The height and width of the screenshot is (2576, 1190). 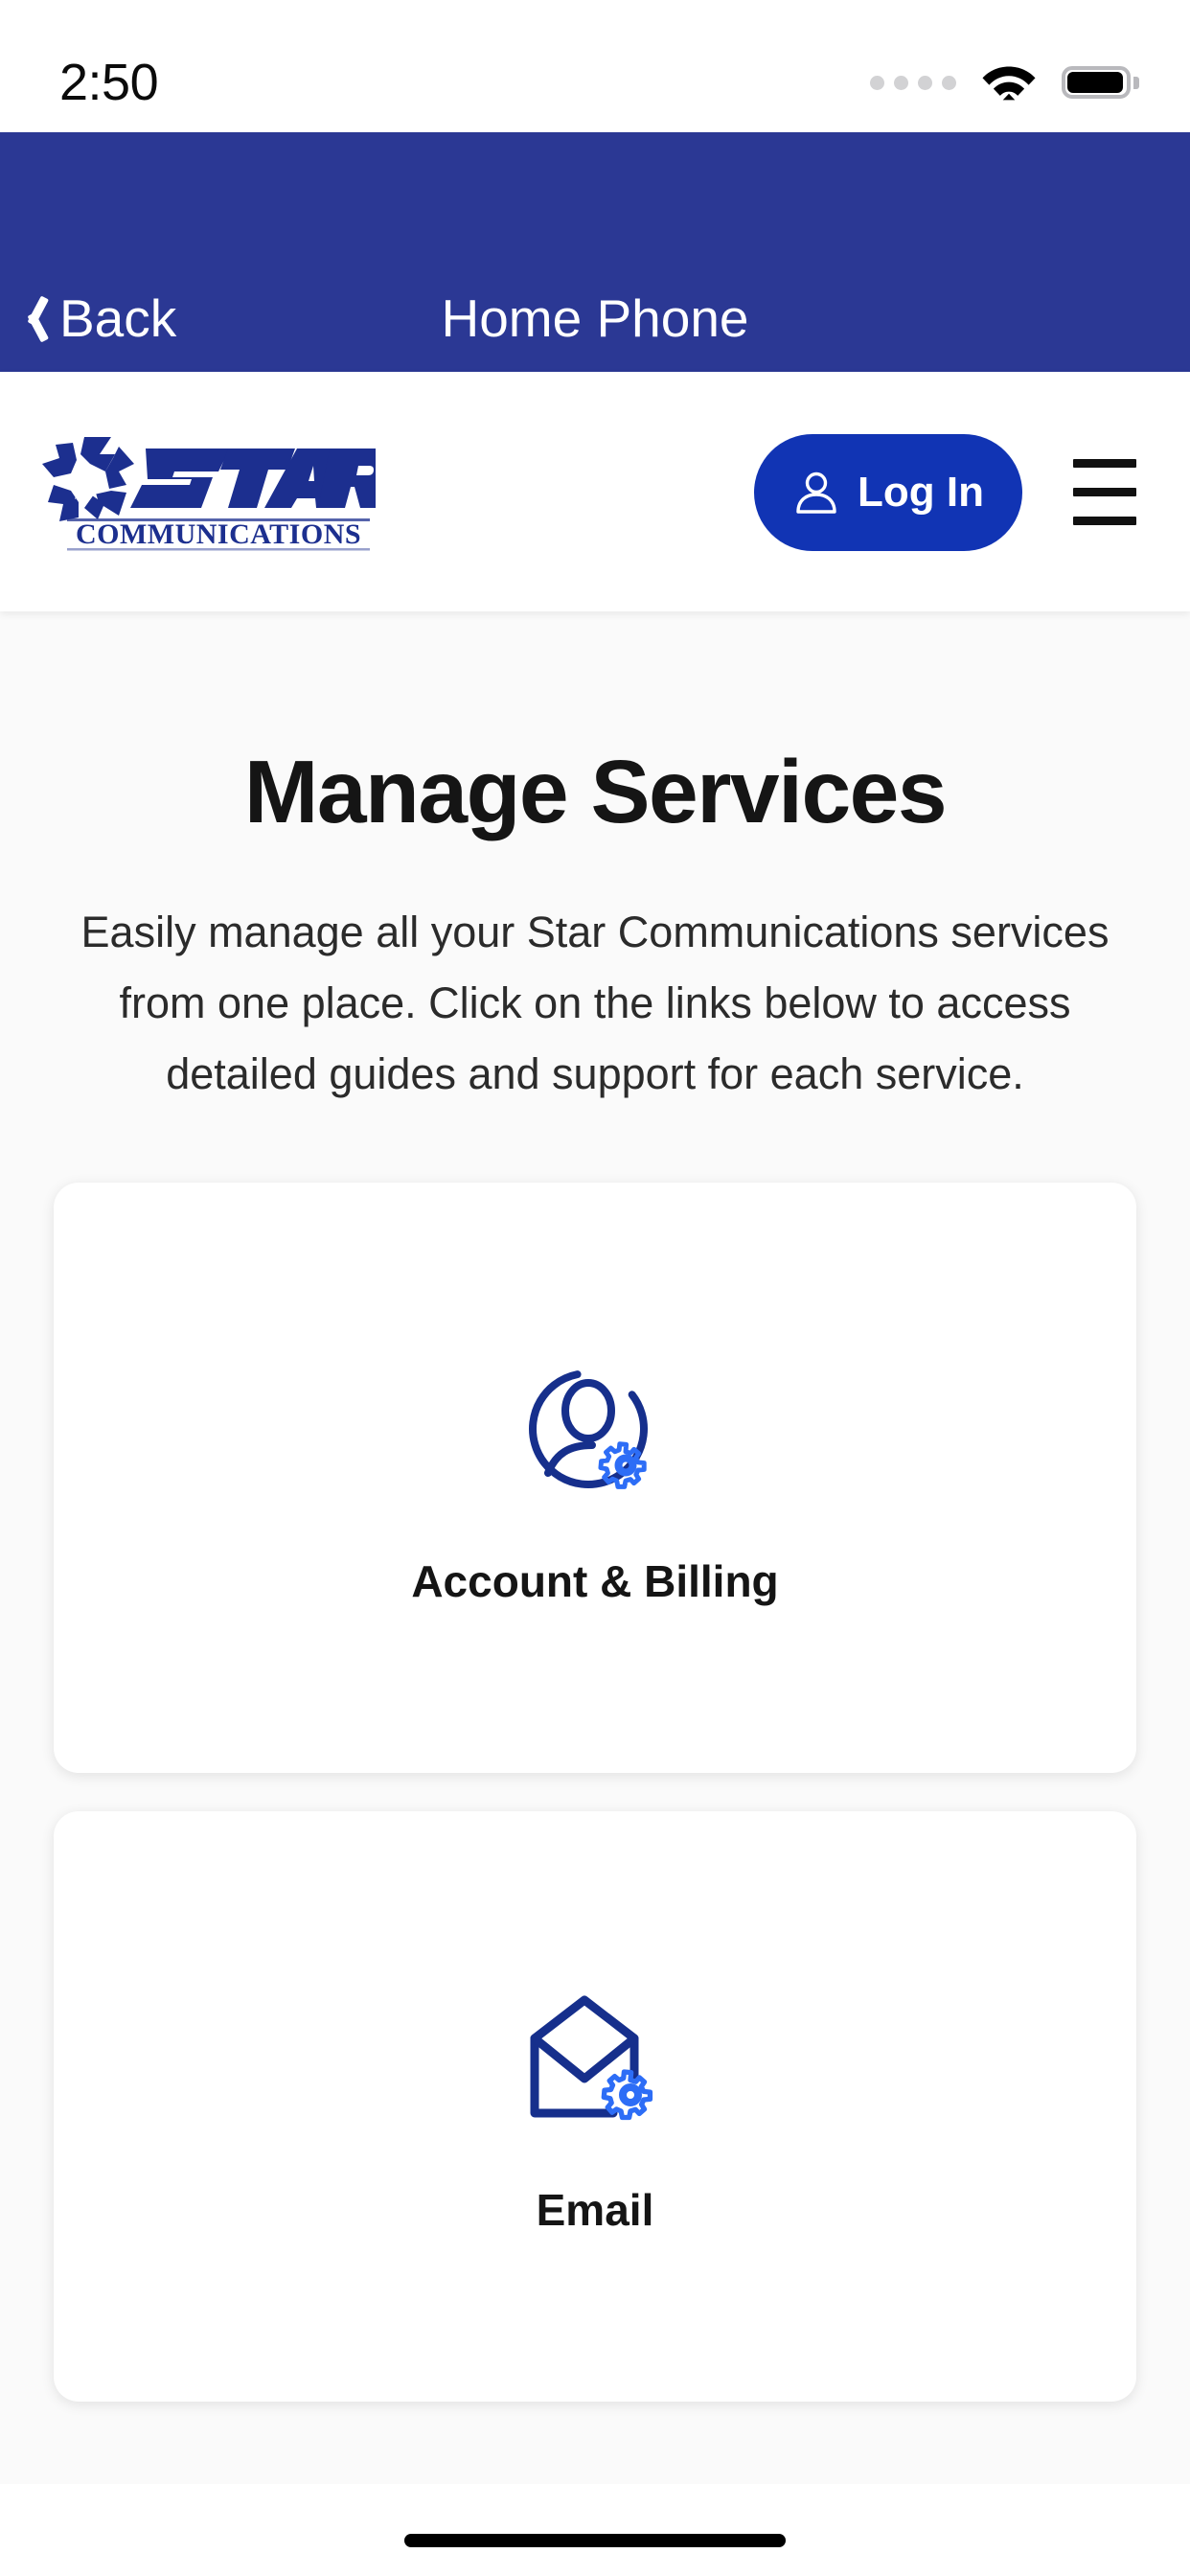 I want to click on status-bar: 2:50, so click(x=595, y=66).